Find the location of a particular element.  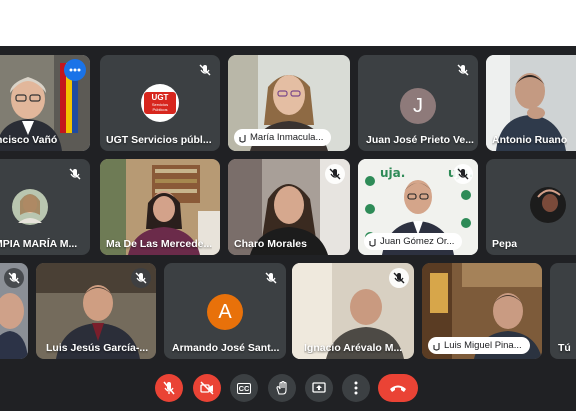

raise-hand-icon is located at coordinates (281, 388).